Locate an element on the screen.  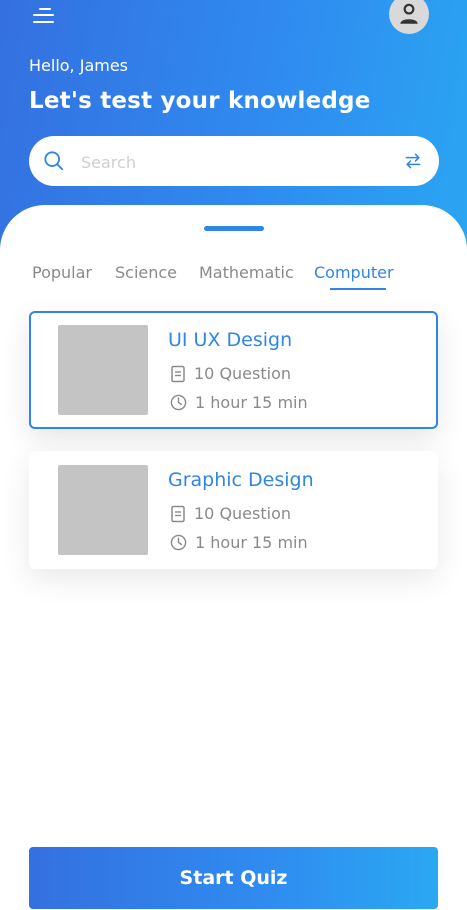
quiz-card-graphic-design: Graphic Design 10 Question 1 hour 15 min is located at coordinates (233, 510).